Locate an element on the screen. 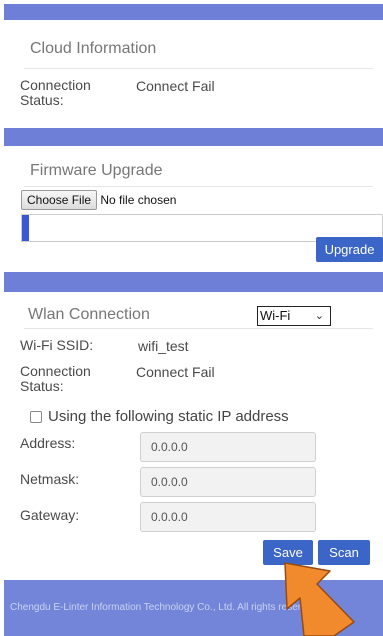 This screenshot has width=383, height=636. pointer-arrow-icon is located at coordinates (319, 599).